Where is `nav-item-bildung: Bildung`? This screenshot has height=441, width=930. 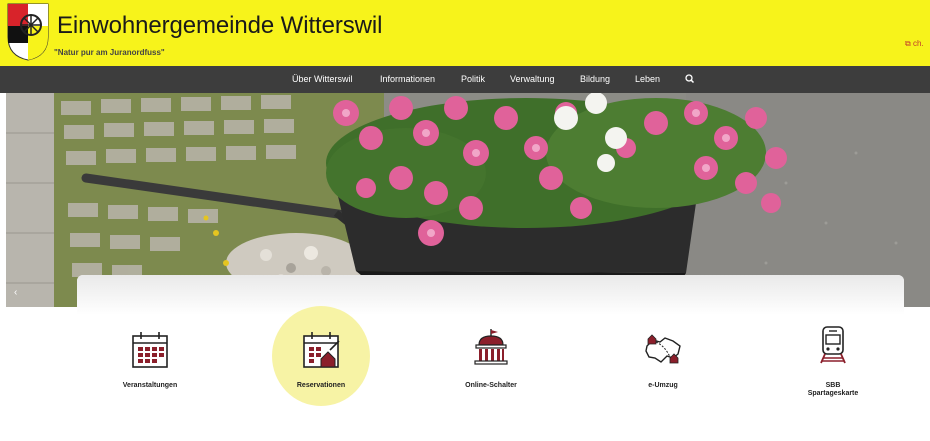 nav-item-bildung: Bildung is located at coordinates (595, 79).